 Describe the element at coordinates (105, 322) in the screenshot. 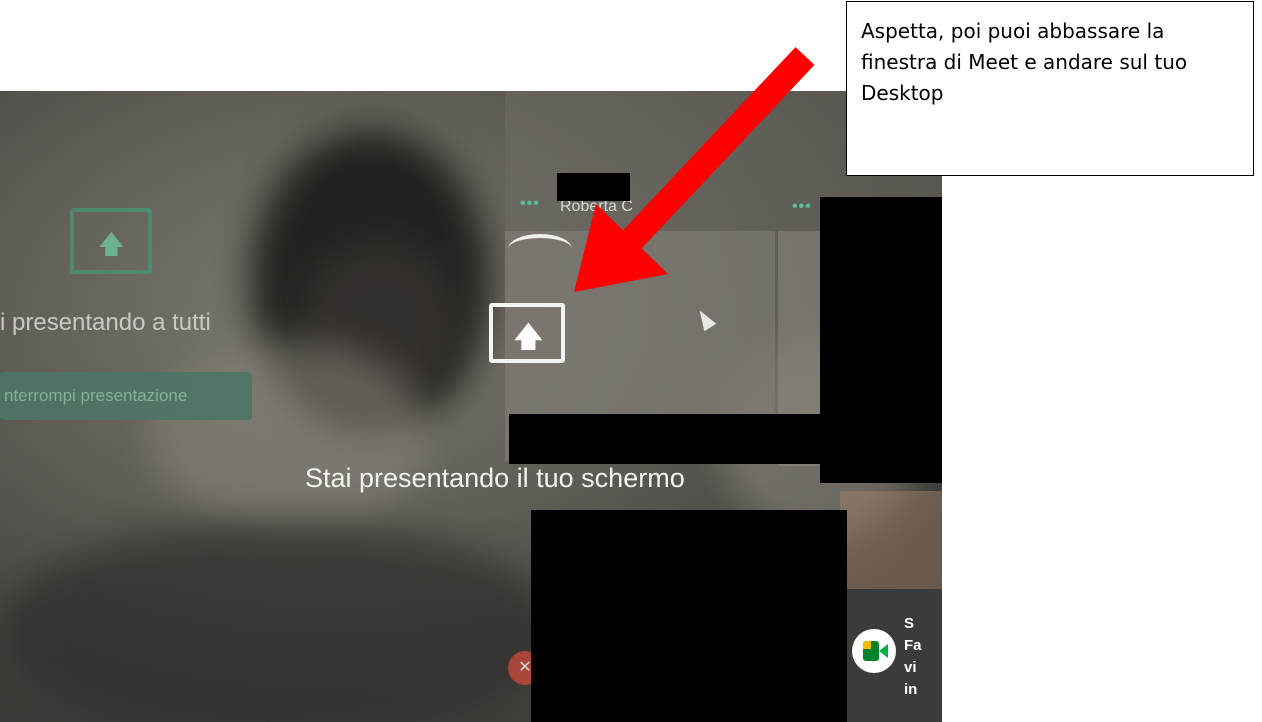

I see `presenting-to-everyone-text: i presentando a tutti` at that location.